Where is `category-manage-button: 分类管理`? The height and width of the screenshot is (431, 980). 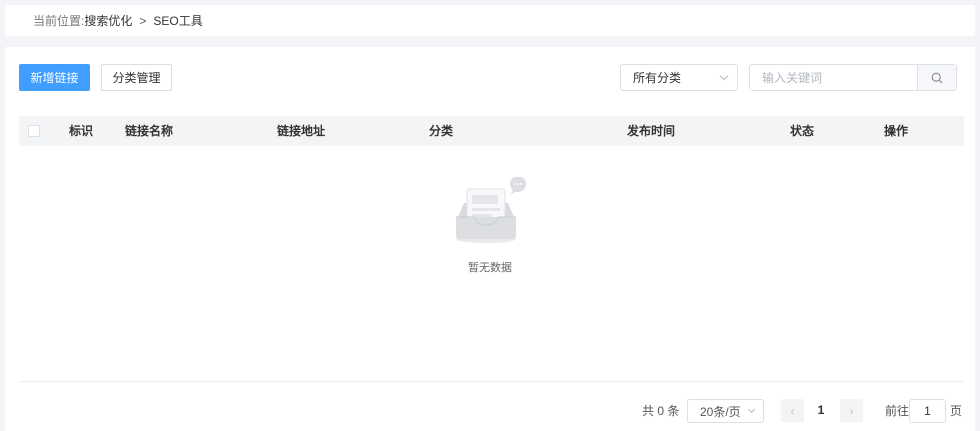 category-manage-button: 分类管理 is located at coordinates (136, 77).